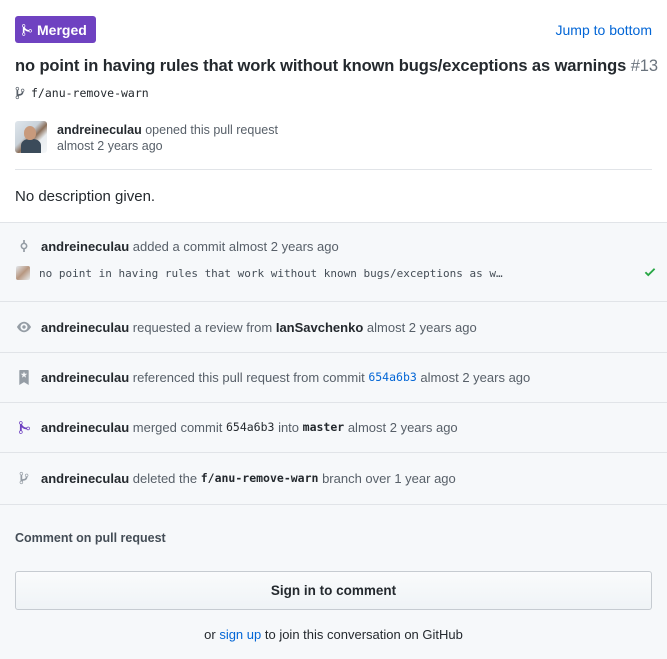 This screenshot has width=667, height=659. What do you see at coordinates (248, 377) in the screenshot?
I see `reference-event-action: referenced this pull request from commit` at bounding box center [248, 377].